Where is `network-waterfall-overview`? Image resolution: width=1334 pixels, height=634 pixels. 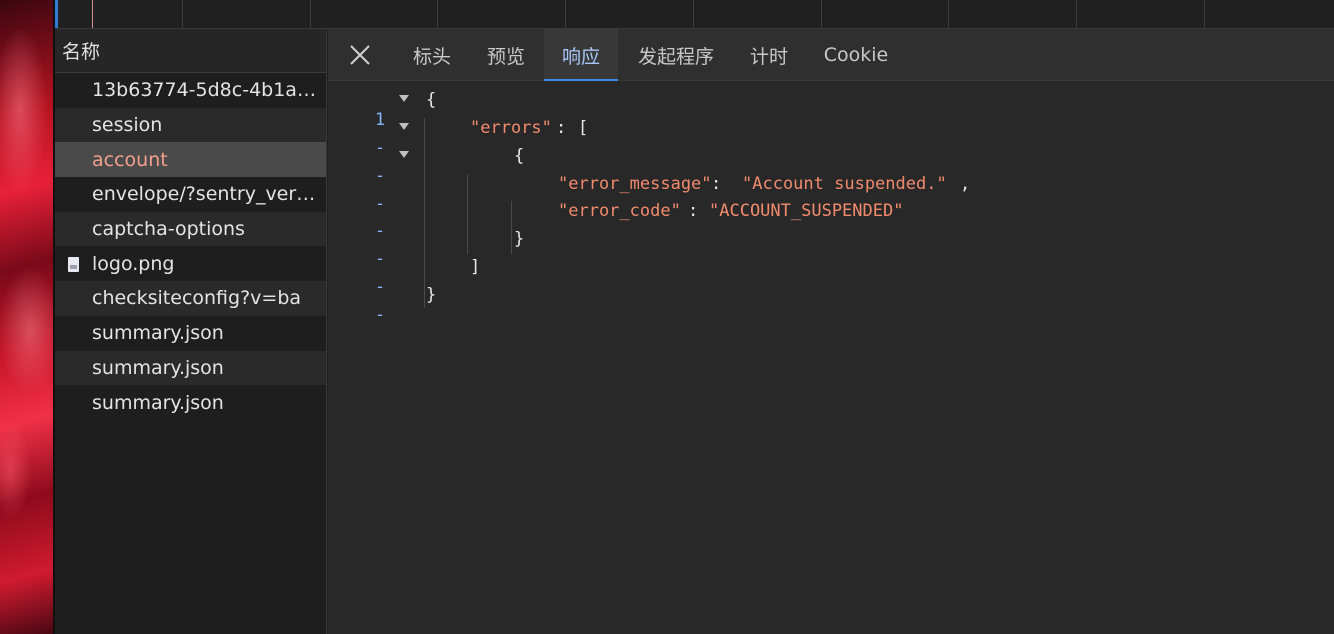
network-waterfall-overview is located at coordinates (694, 14).